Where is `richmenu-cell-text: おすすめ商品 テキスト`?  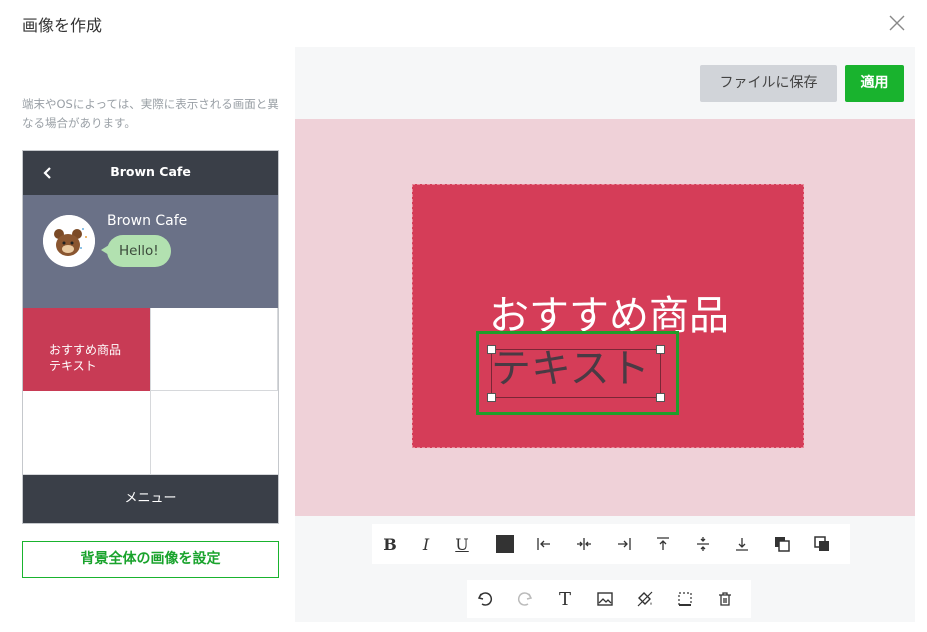 richmenu-cell-text: おすすめ商品 テキスト is located at coordinates (85, 358).